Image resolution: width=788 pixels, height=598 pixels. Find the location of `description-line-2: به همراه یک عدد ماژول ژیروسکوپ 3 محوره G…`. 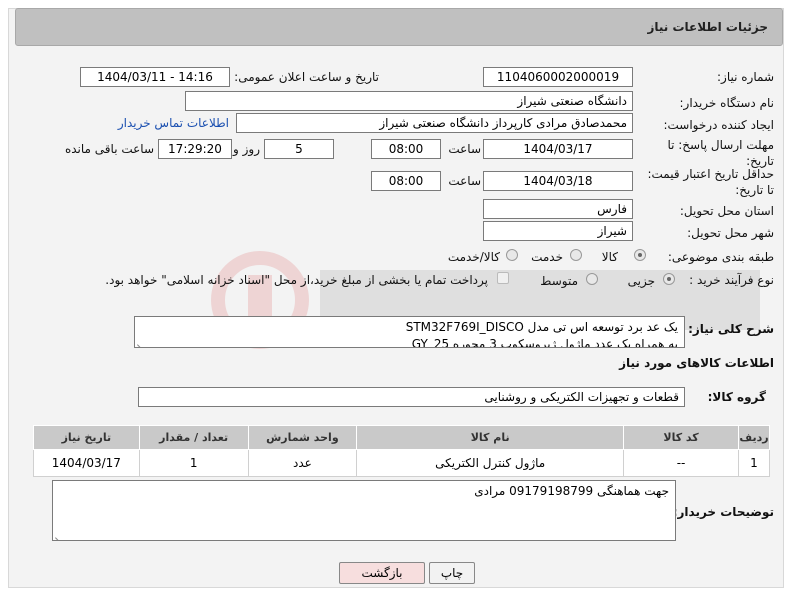

description-line-2: به همراه یک عدد ماژول ژیروسکوپ 3 محوره G… is located at coordinates (544, 342).